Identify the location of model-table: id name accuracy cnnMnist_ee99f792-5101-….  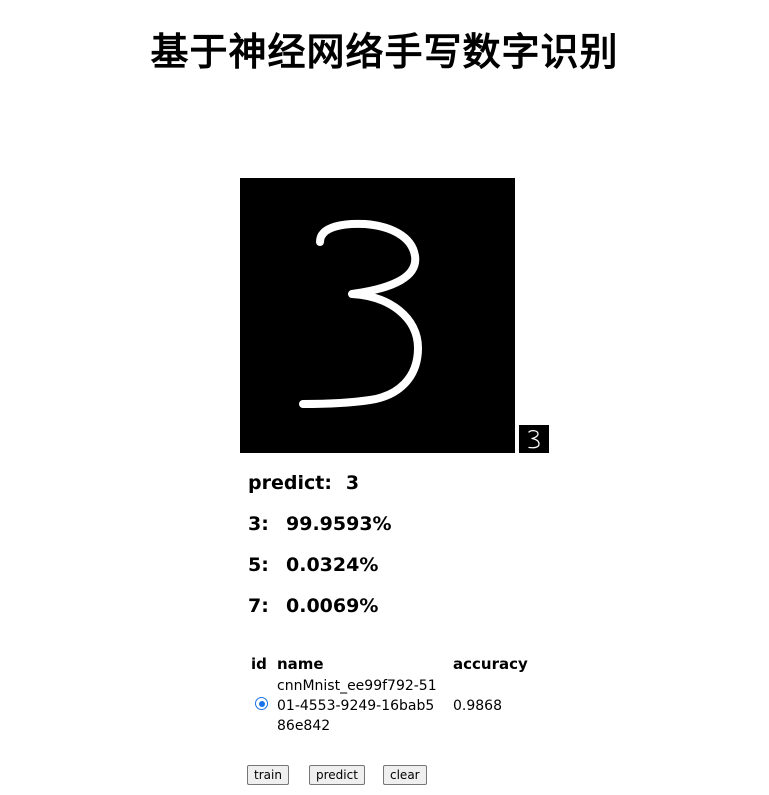
(389, 695).